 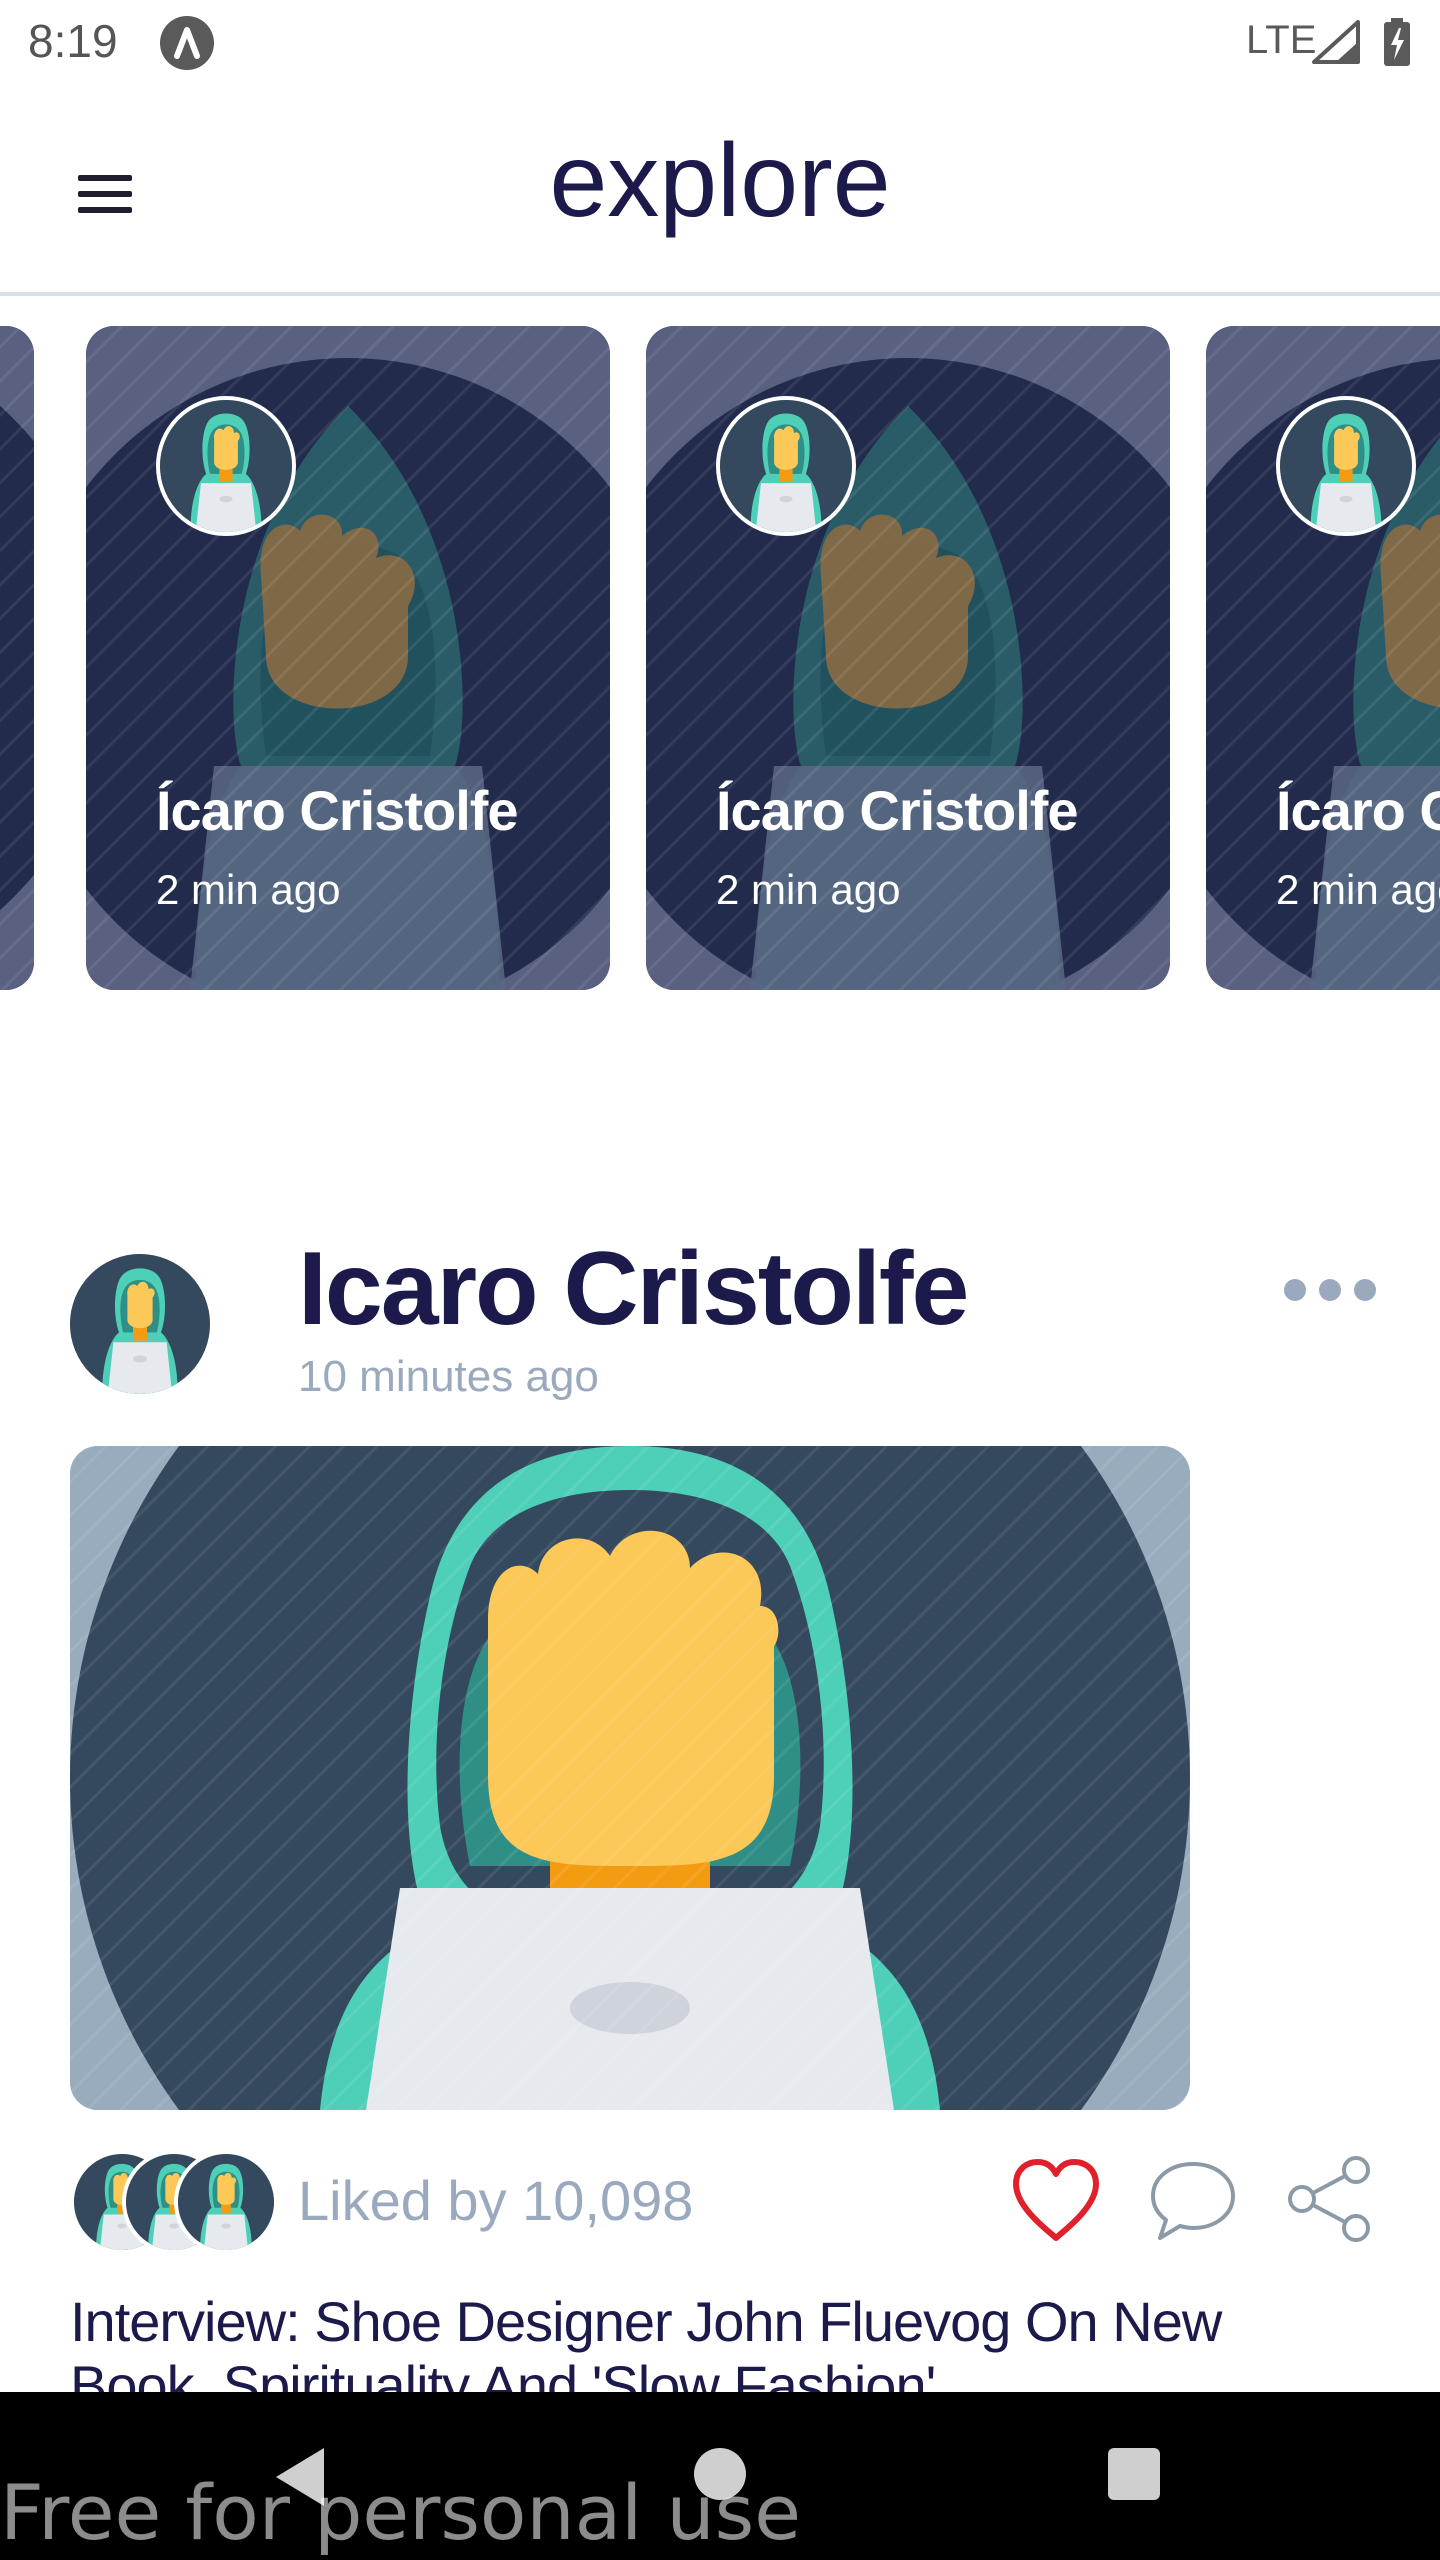 I want to click on more-options-icon, so click(x=1330, y=1290).